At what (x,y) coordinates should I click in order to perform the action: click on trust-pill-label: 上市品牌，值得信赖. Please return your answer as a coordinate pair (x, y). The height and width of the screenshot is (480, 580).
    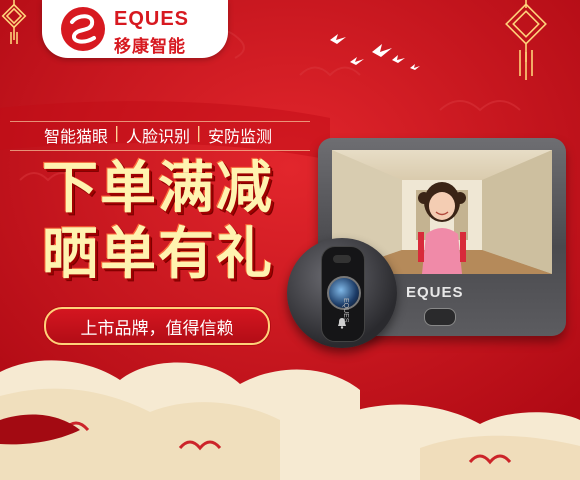
    Looking at the image, I should click on (157, 329).